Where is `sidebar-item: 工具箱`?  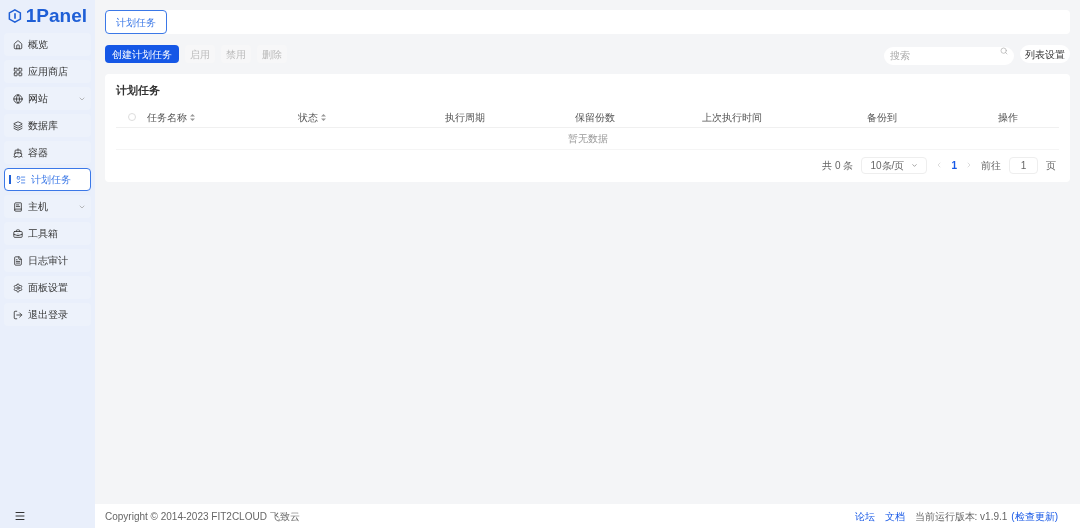 sidebar-item: 工具箱 is located at coordinates (47, 233).